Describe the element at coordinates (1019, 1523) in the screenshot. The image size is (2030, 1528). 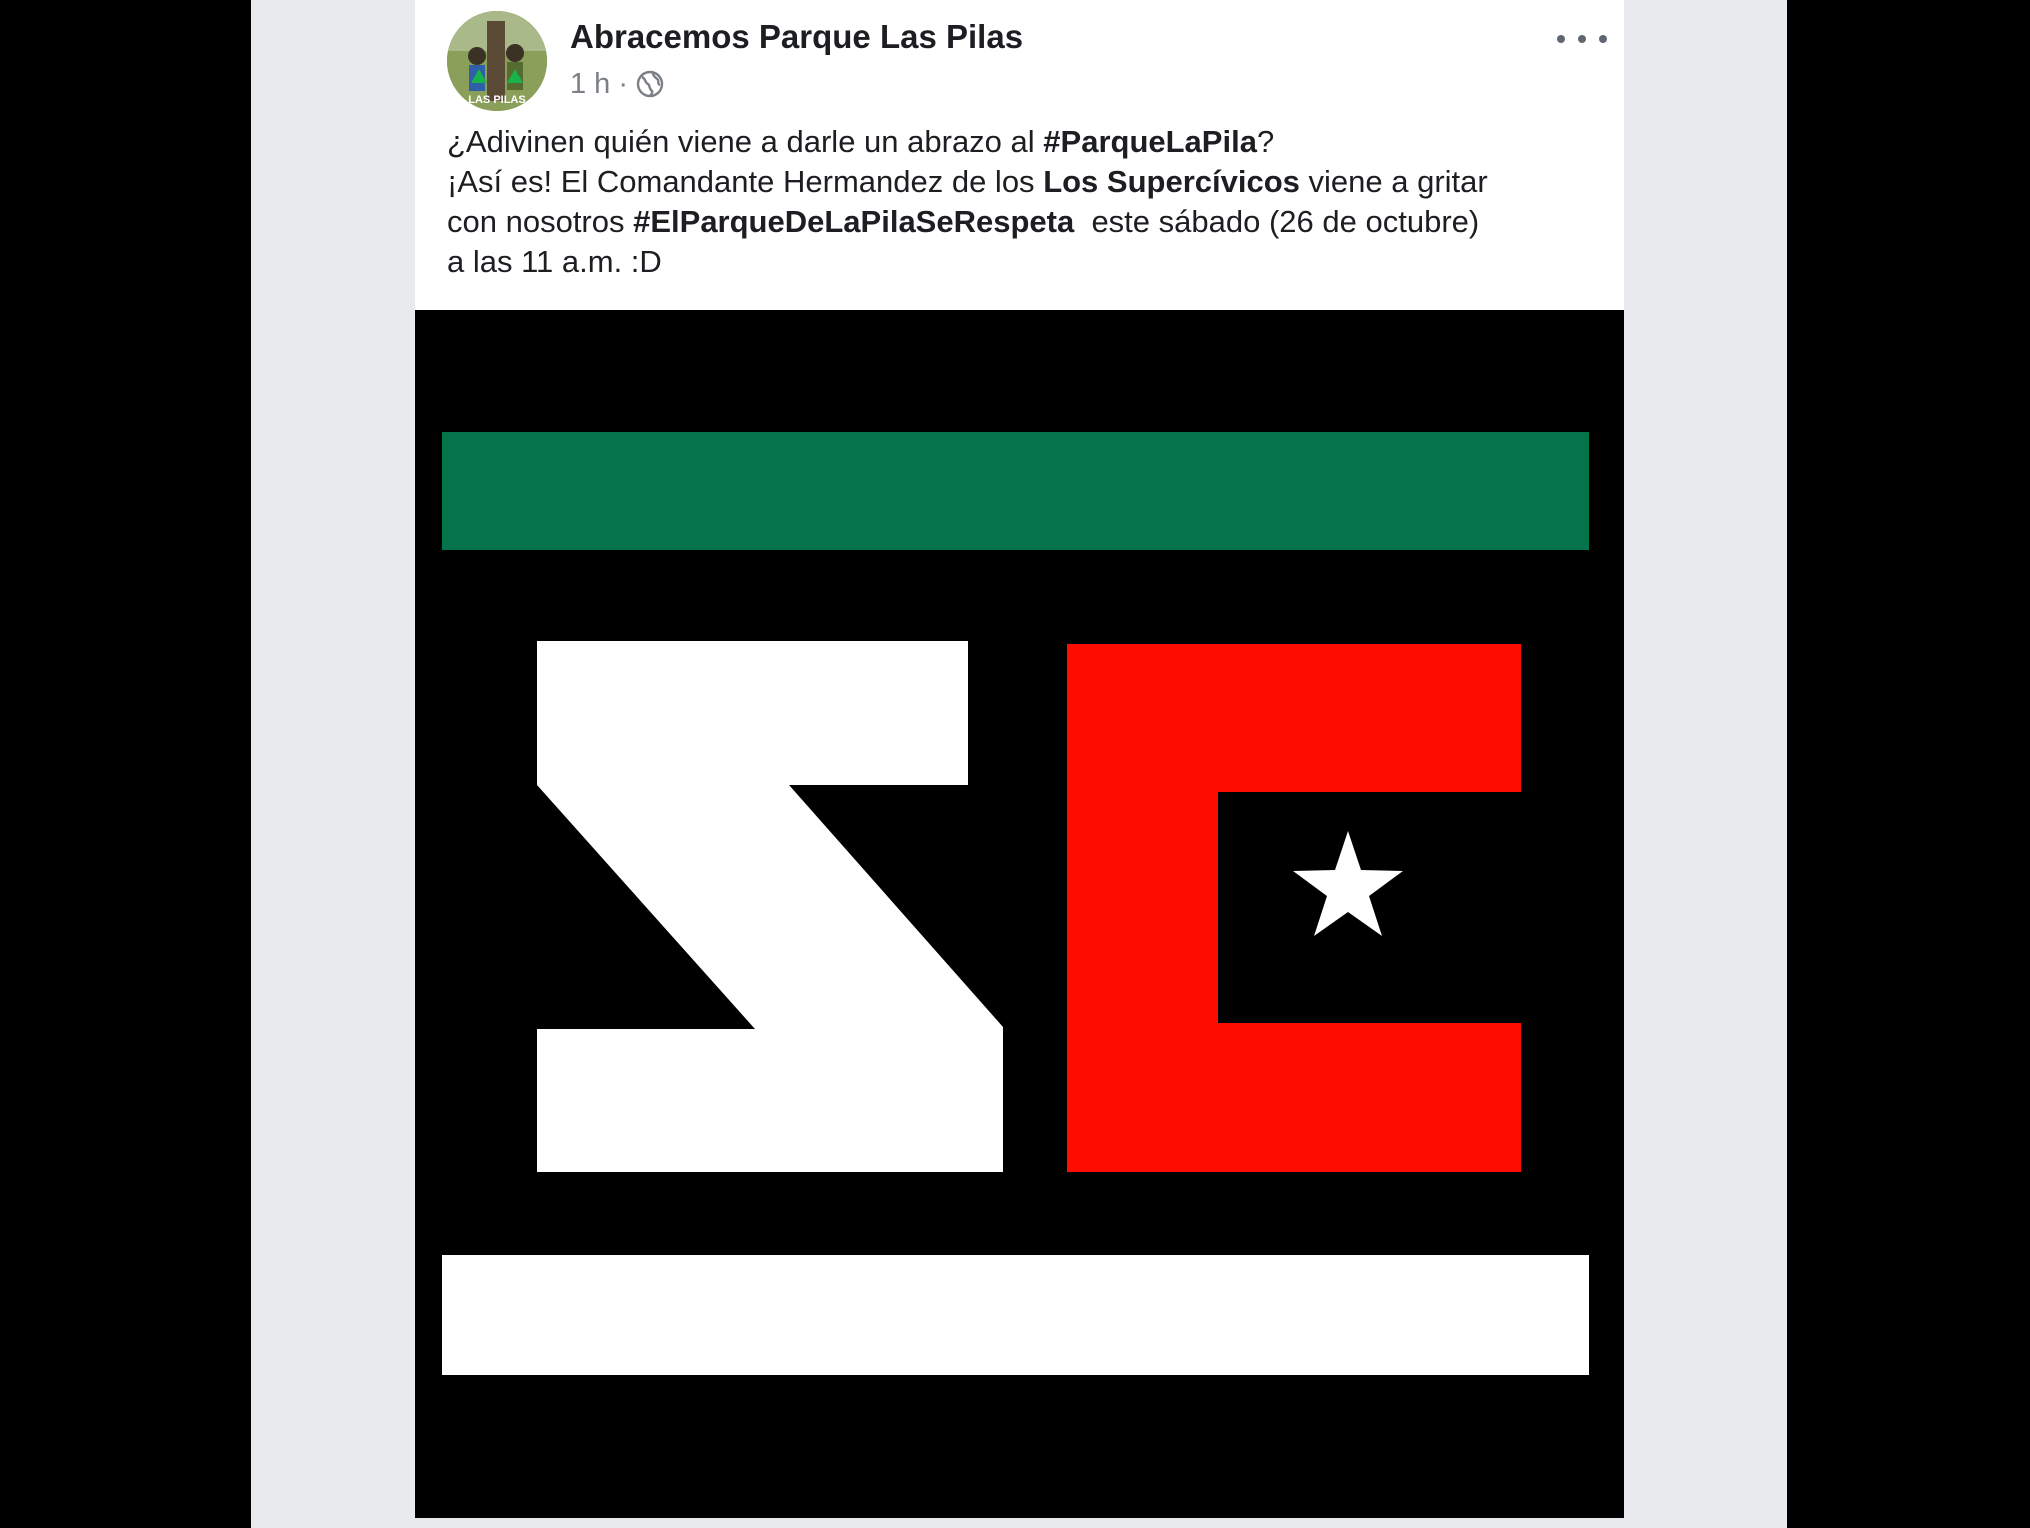
I see `card-bottom-divider` at that location.